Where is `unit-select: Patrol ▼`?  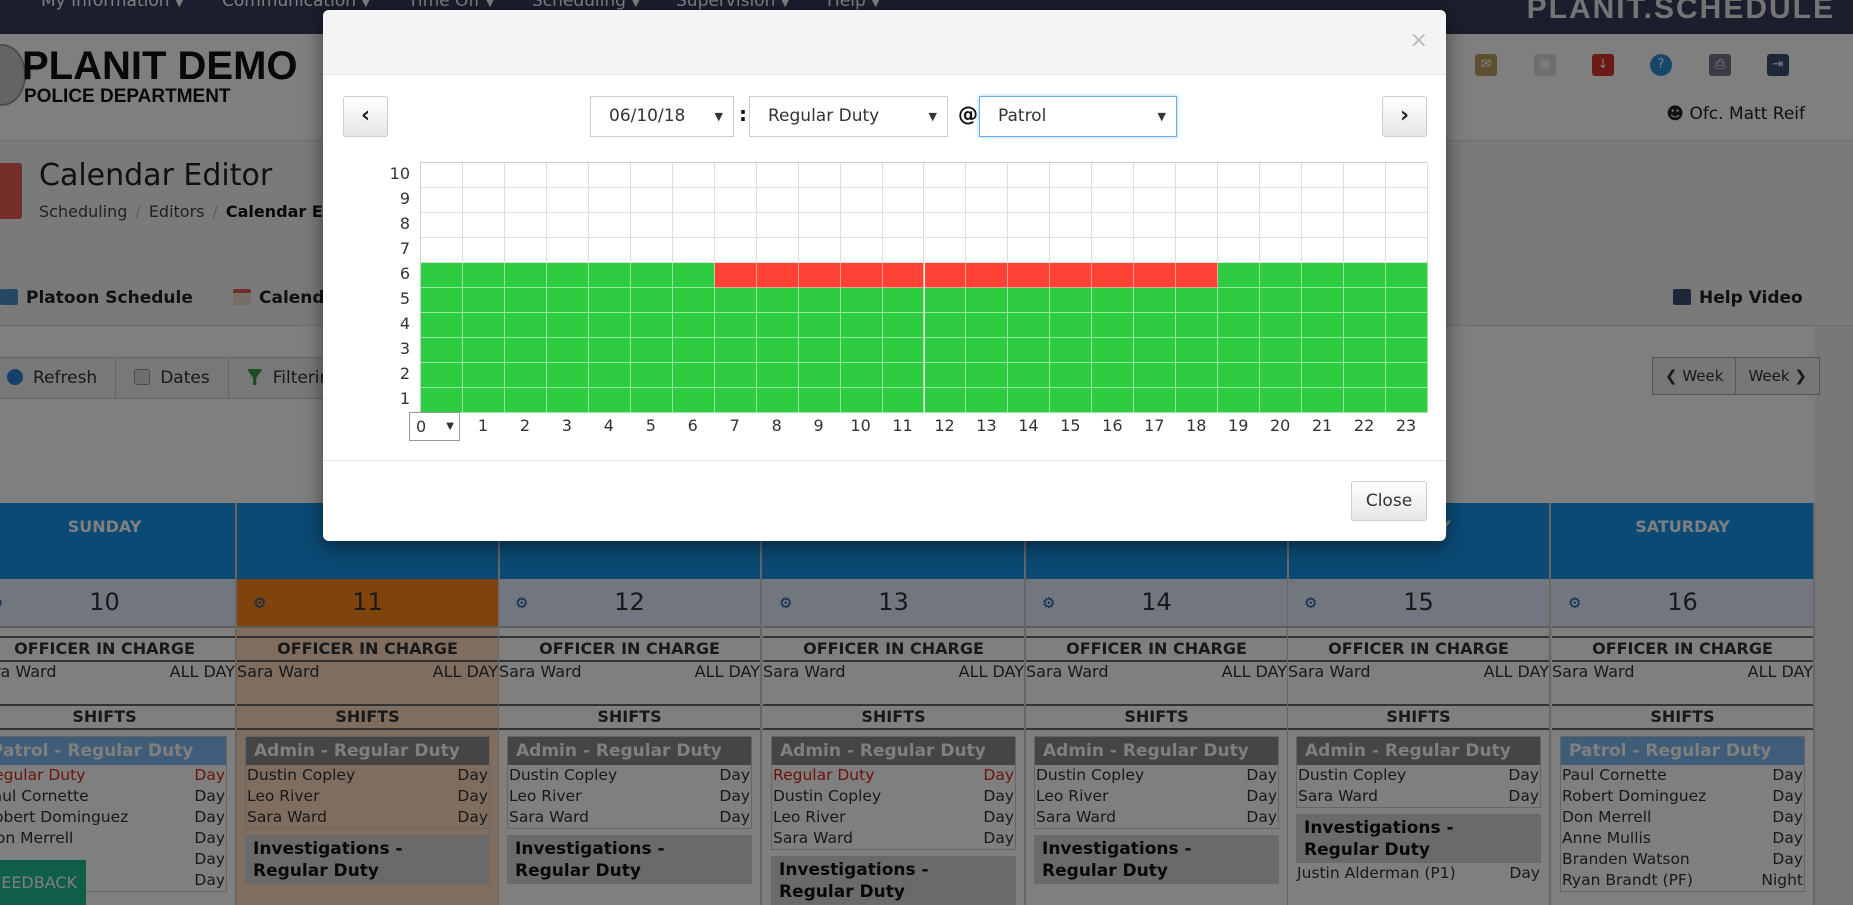 unit-select: Patrol ▼ is located at coordinates (1078, 116).